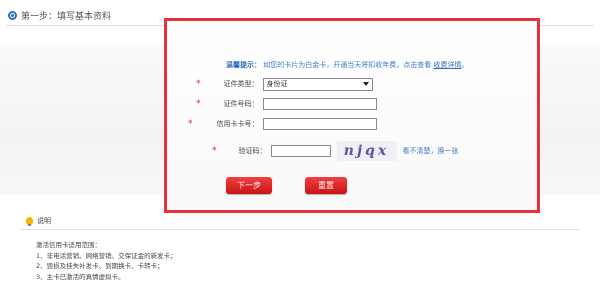  What do you see at coordinates (300, 151) in the screenshot?
I see `captcha-input` at bounding box center [300, 151].